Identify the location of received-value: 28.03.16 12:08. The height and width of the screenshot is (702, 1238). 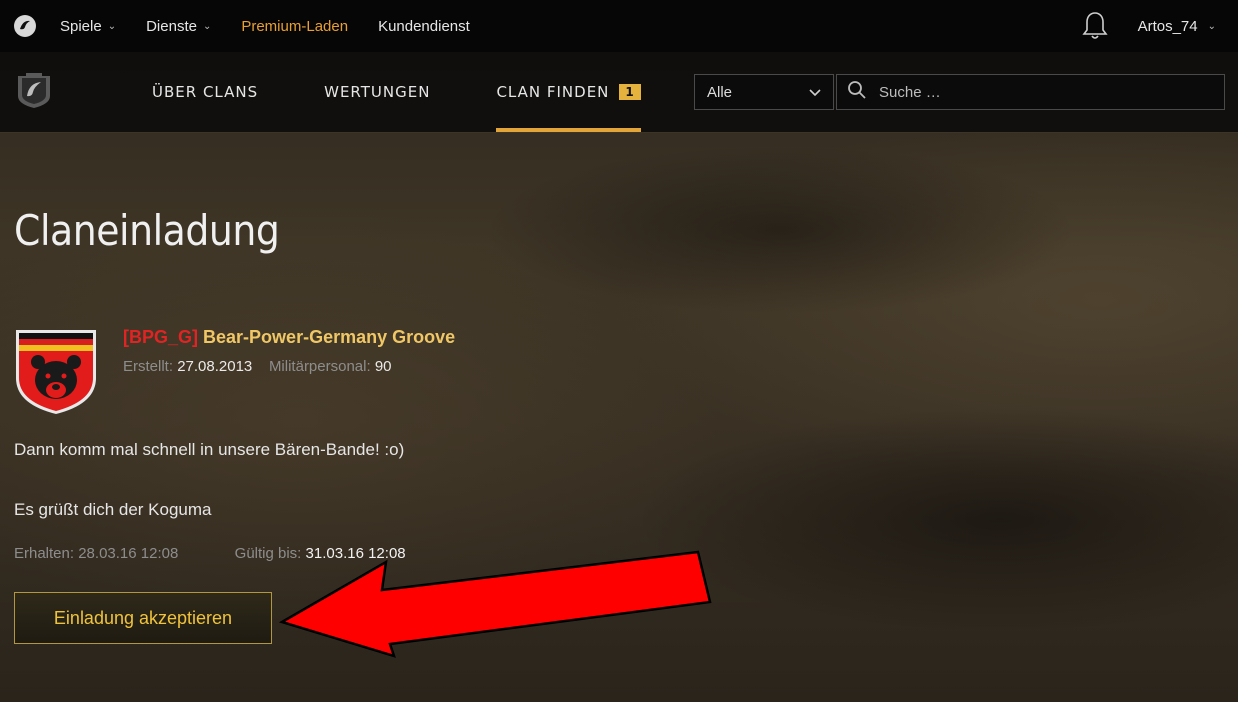
(128, 553).